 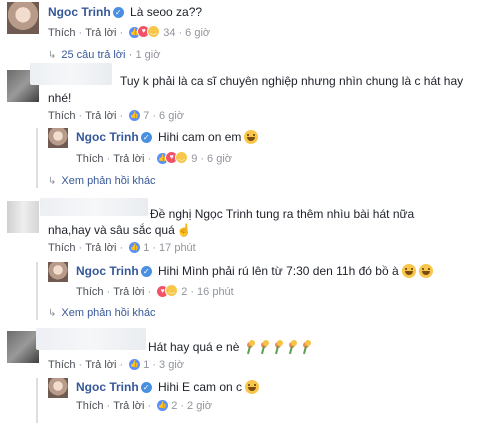 I want to click on timestamp: 3 giờ, so click(x=171, y=365).